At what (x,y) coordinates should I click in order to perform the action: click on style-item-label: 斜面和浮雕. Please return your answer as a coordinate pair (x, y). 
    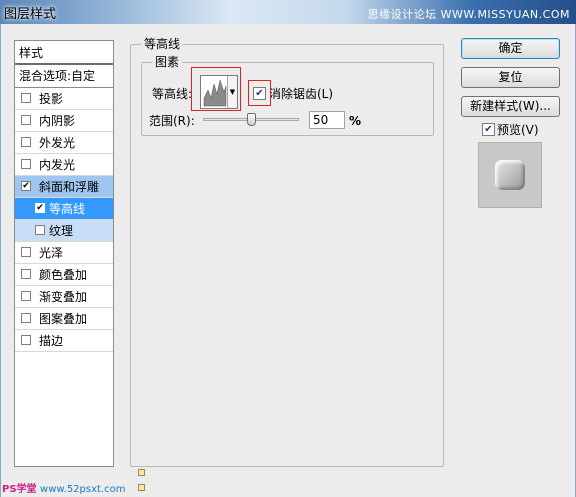
    Looking at the image, I should click on (69, 187).